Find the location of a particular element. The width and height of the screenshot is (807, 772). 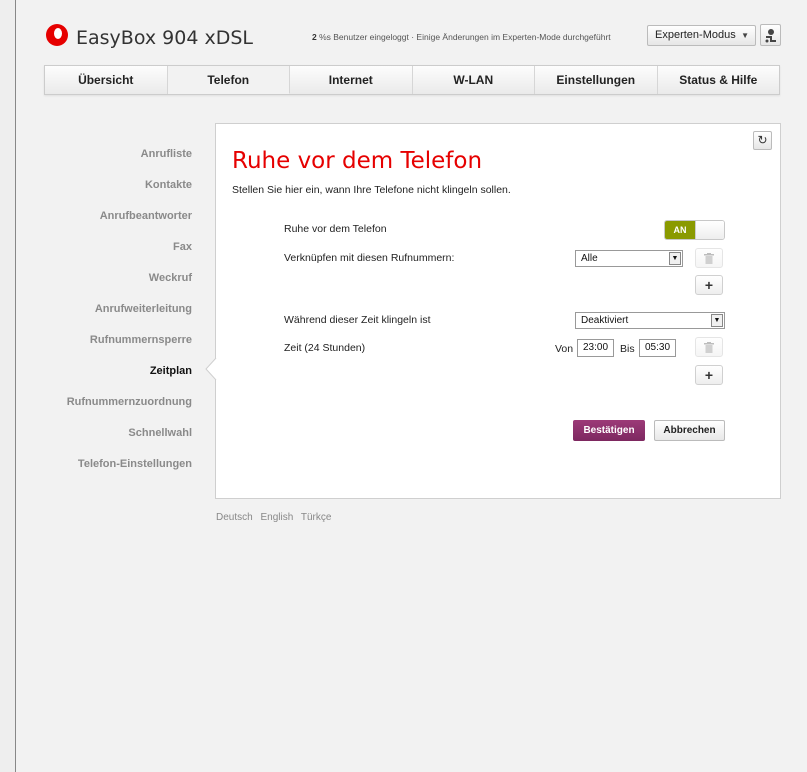

from-label: Von is located at coordinates (564, 349).